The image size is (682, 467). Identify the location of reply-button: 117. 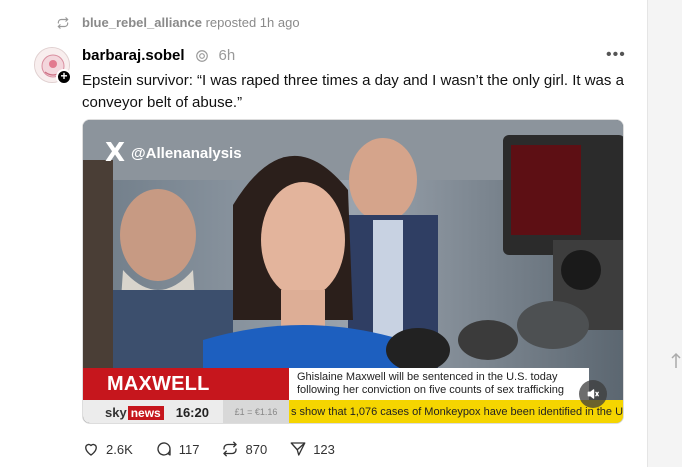
(177, 449).